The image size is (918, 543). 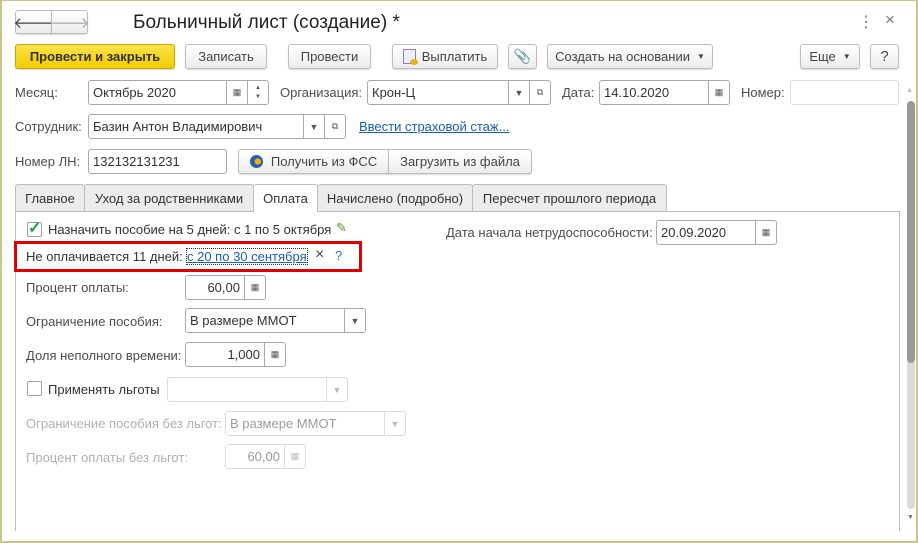 What do you see at coordinates (34, 388) in the screenshot?
I see `apply-benefits-checkbox` at bounding box center [34, 388].